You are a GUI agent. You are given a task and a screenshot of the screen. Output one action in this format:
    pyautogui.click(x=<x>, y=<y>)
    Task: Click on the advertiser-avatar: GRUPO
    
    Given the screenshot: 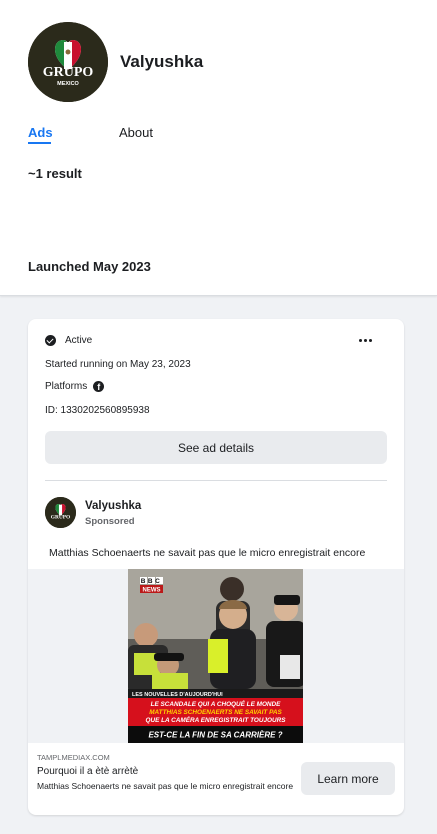 What is the action you would take?
    pyautogui.click(x=60, y=512)
    